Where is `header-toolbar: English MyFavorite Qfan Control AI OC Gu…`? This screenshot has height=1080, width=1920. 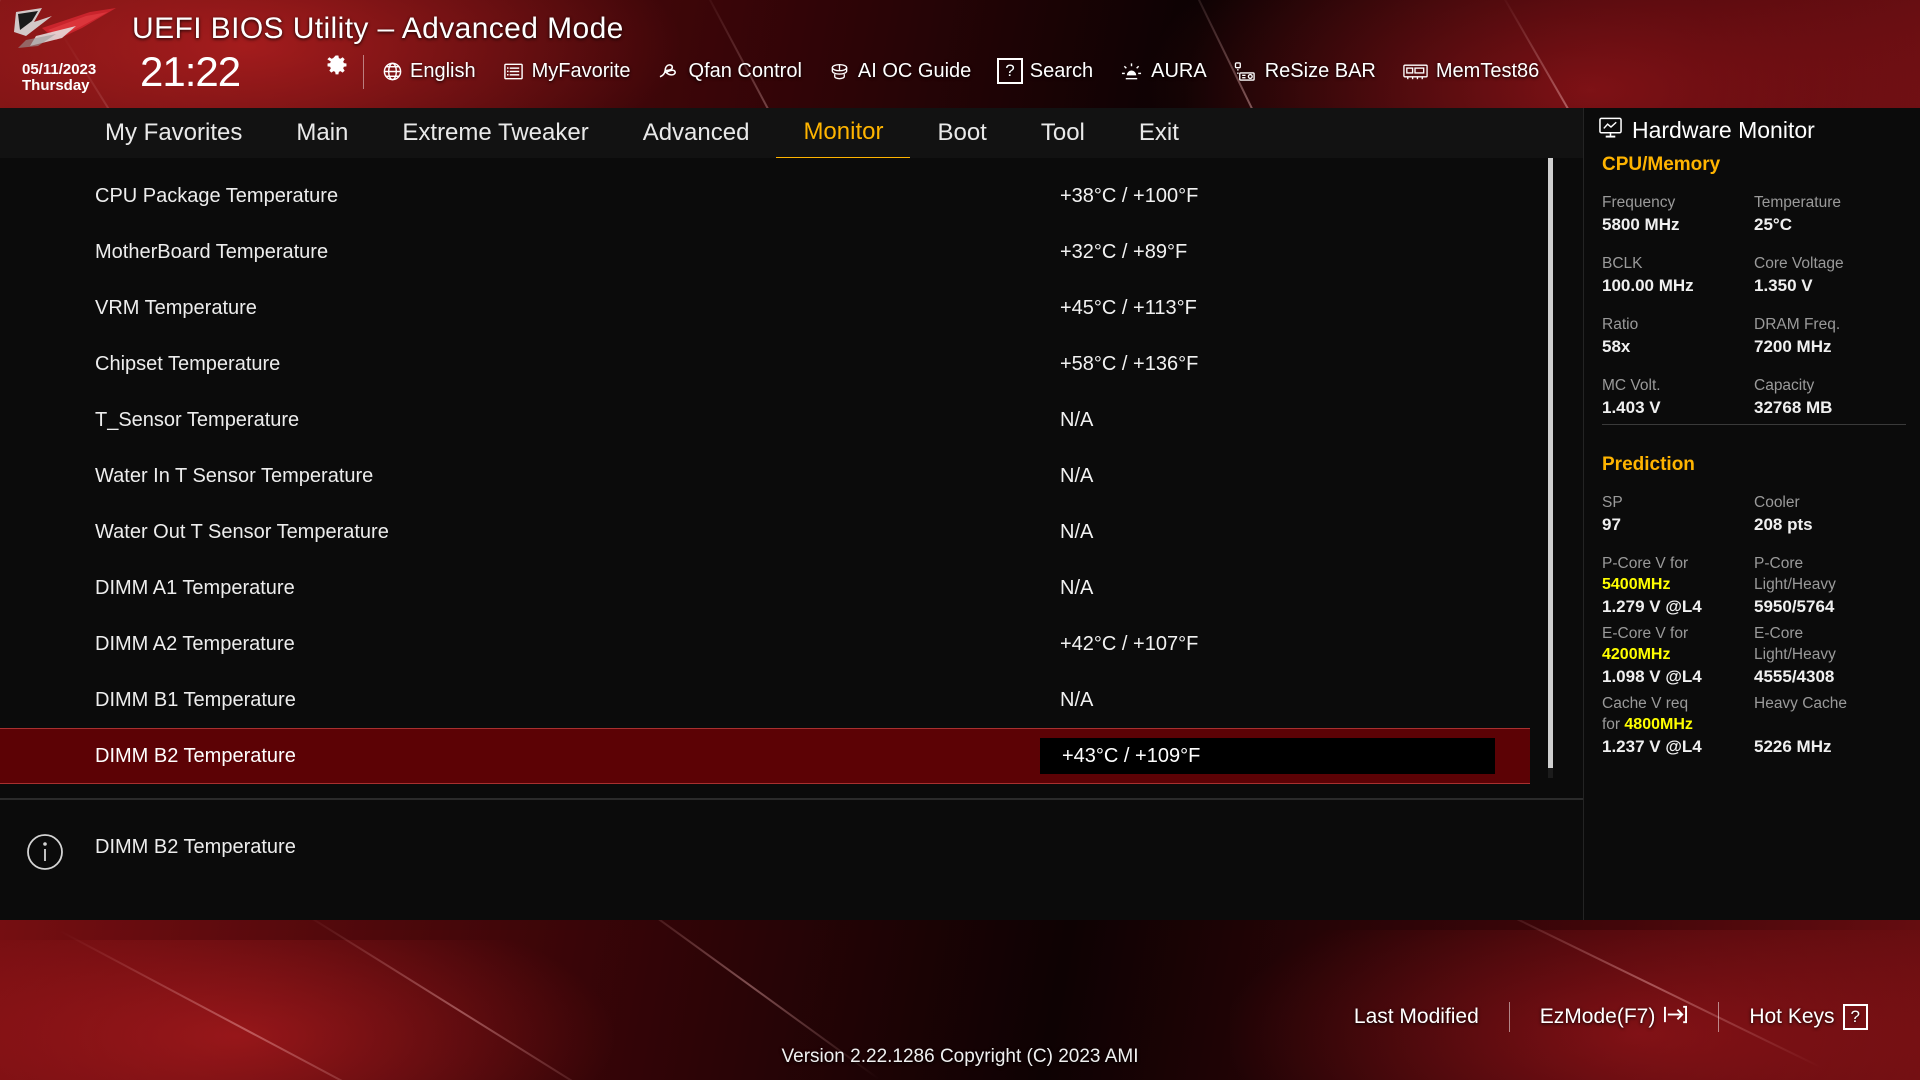
header-toolbar: English MyFavorite Qfan Control AI OC Gu… is located at coordinates (960, 71).